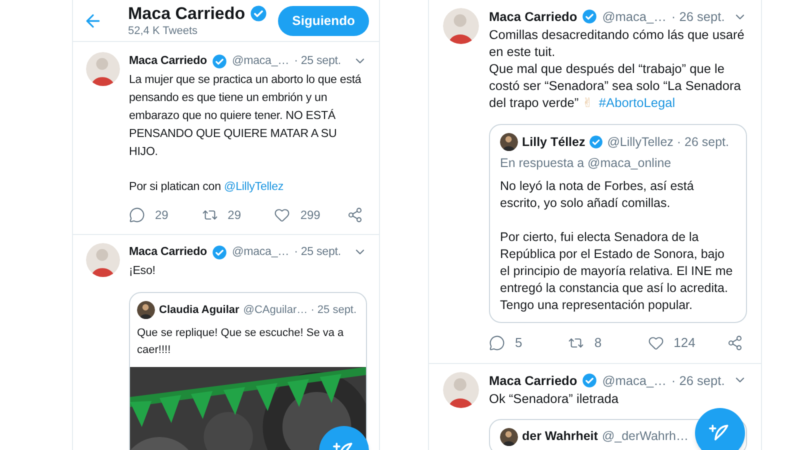  Describe the element at coordinates (300, 310) in the screenshot. I see `author-handle: @CAguilar… · 25 sept.` at that location.